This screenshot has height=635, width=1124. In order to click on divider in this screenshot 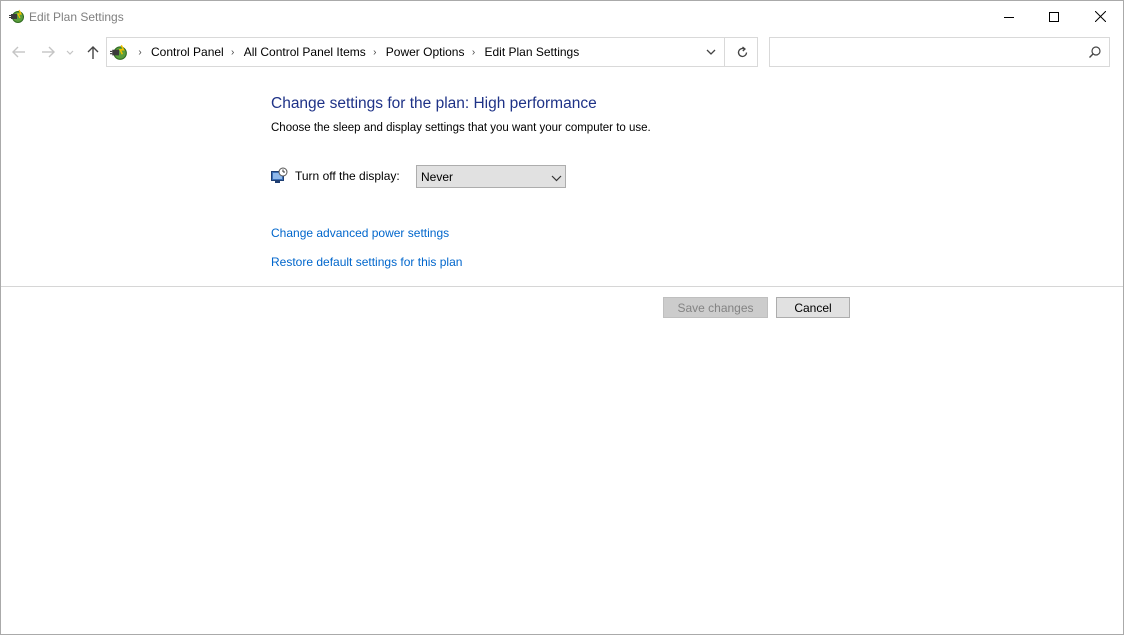, I will do `click(562, 286)`.